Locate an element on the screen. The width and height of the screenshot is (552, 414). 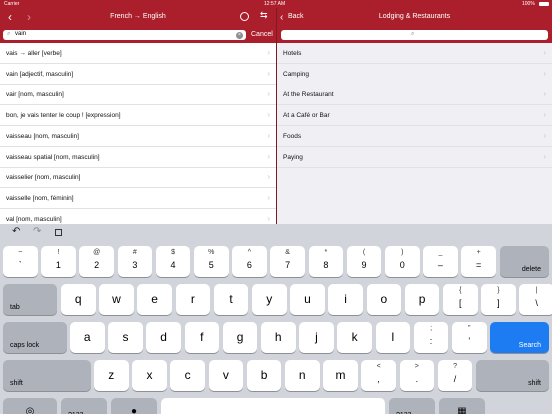
key-z: z is located at coordinates (111, 375).